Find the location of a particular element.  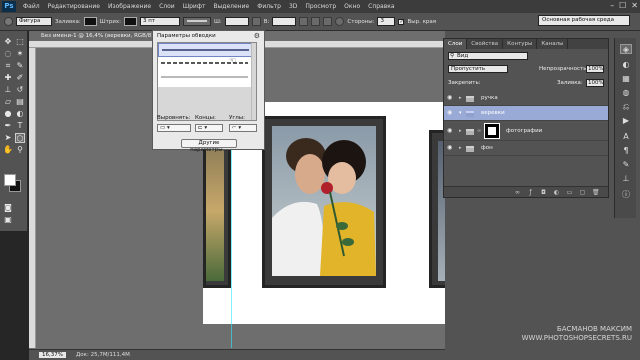

pen-tool-icon: ✒ is located at coordinates (8, 126).